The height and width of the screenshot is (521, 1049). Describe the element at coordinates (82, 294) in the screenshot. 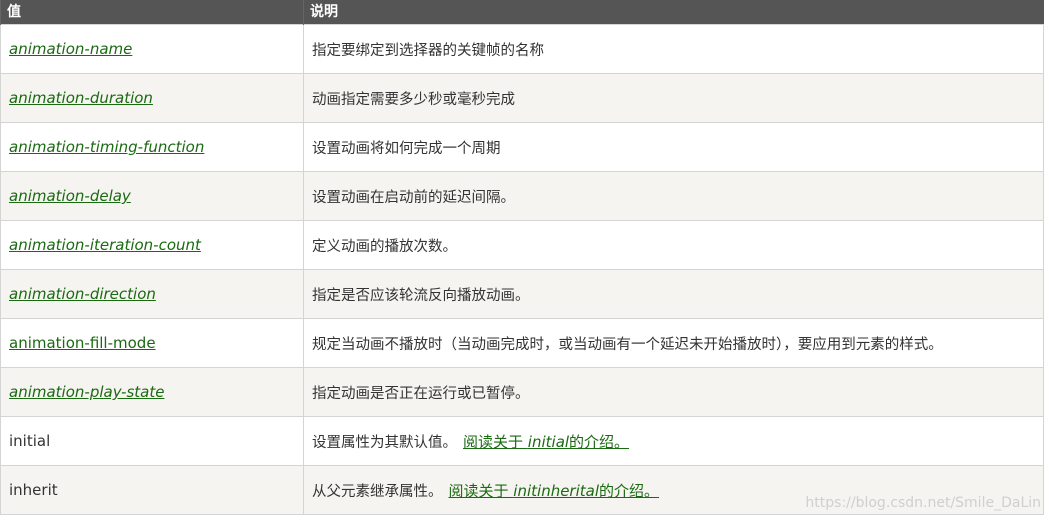

I see `animation-direction-link: animation-direction` at that location.